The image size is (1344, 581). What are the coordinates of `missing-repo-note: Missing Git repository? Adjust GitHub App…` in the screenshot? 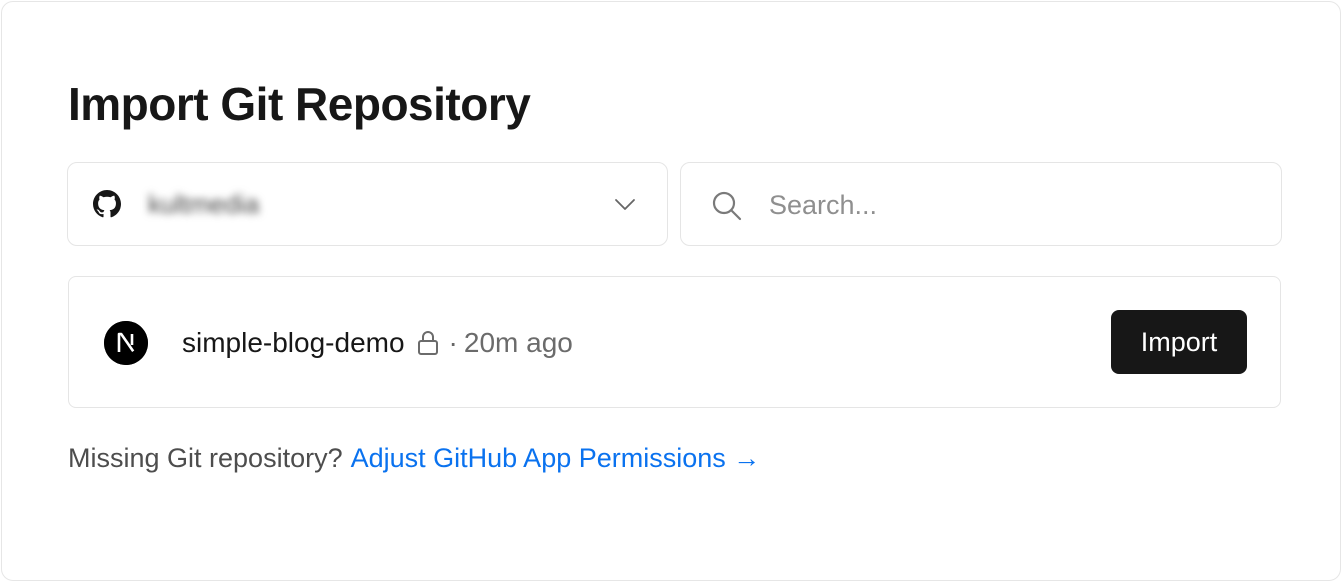 It's located at (414, 458).